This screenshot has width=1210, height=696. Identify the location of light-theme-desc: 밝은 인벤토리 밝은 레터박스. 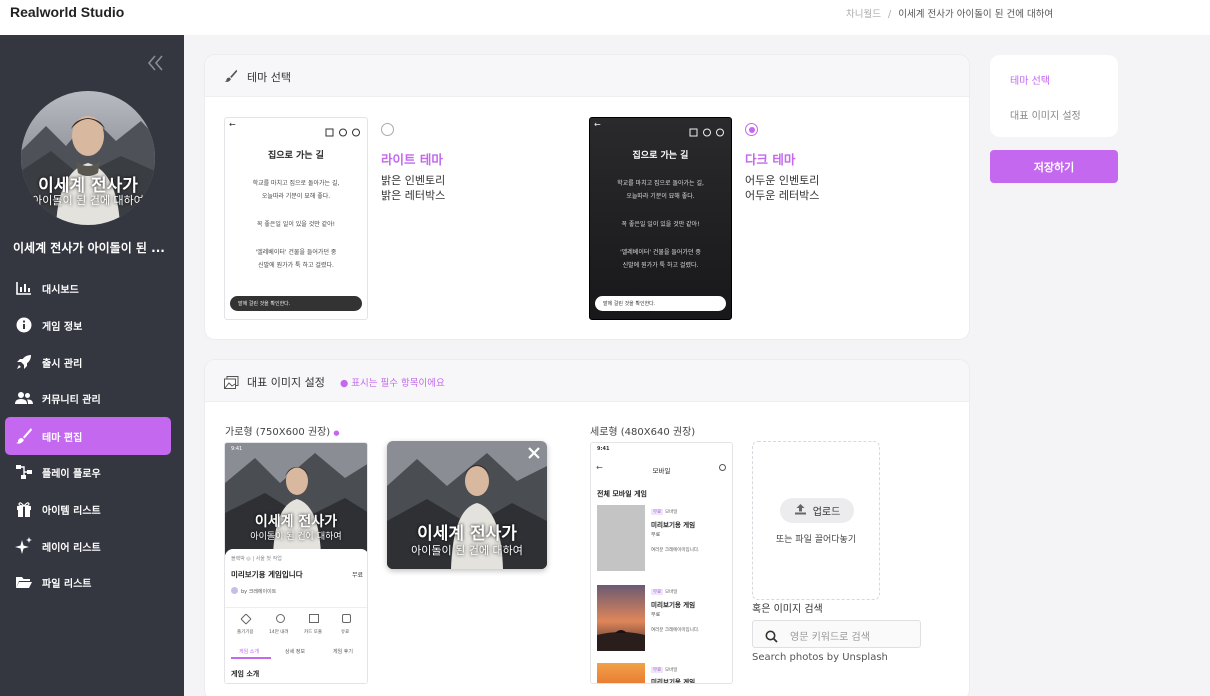
(413, 188).